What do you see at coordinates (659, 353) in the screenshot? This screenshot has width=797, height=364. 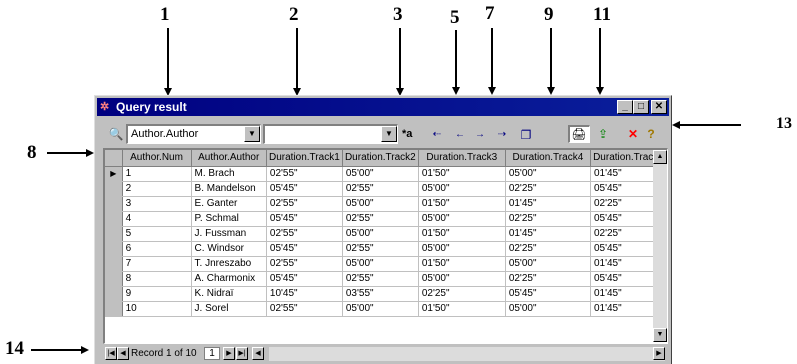 I see `scroll-right-button: ▶` at bounding box center [659, 353].